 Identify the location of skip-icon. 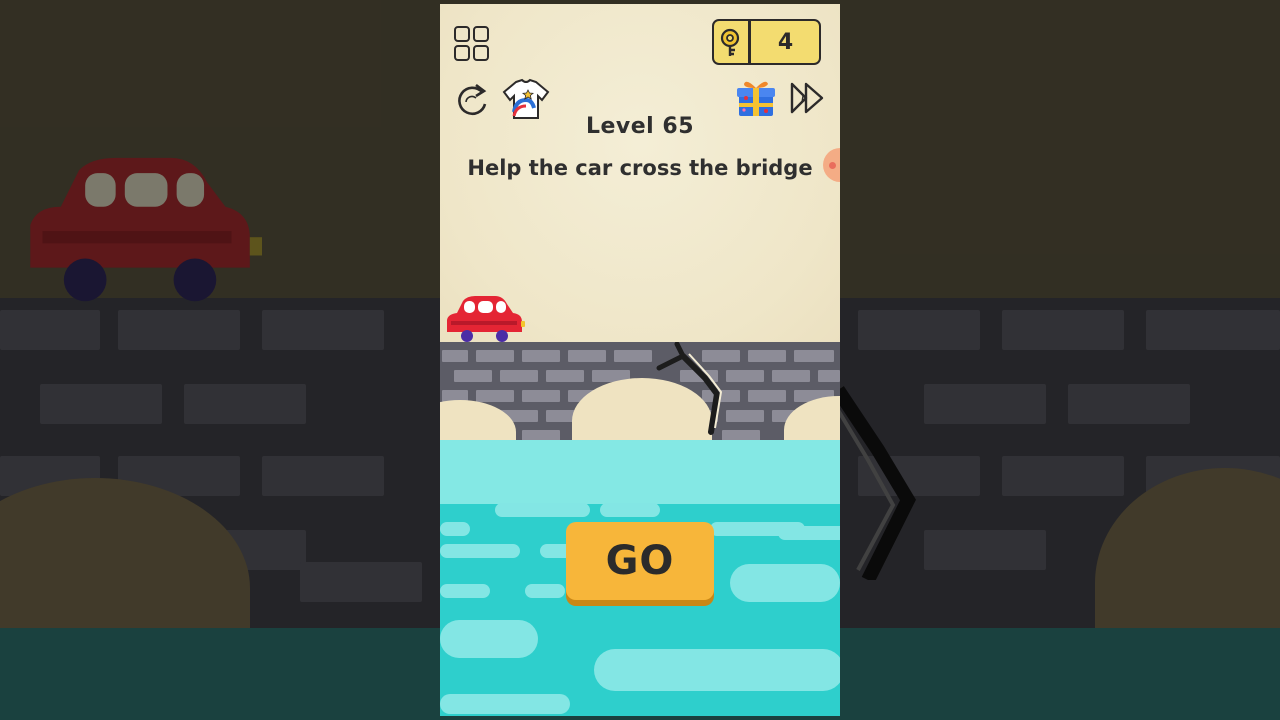
(808, 98).